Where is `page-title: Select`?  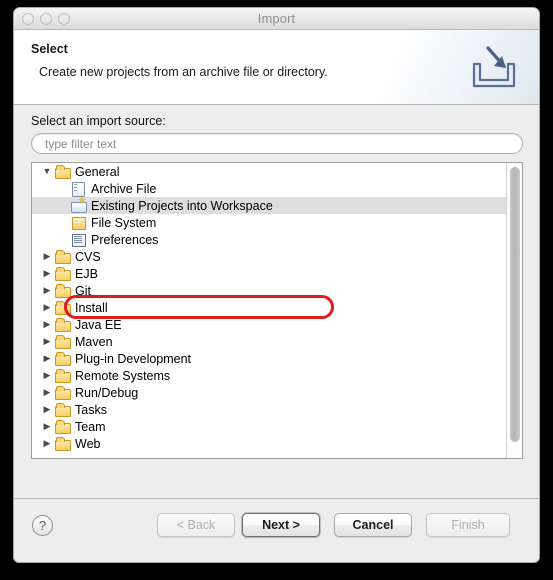
page-title: Select is located at coordinates (49, 49).